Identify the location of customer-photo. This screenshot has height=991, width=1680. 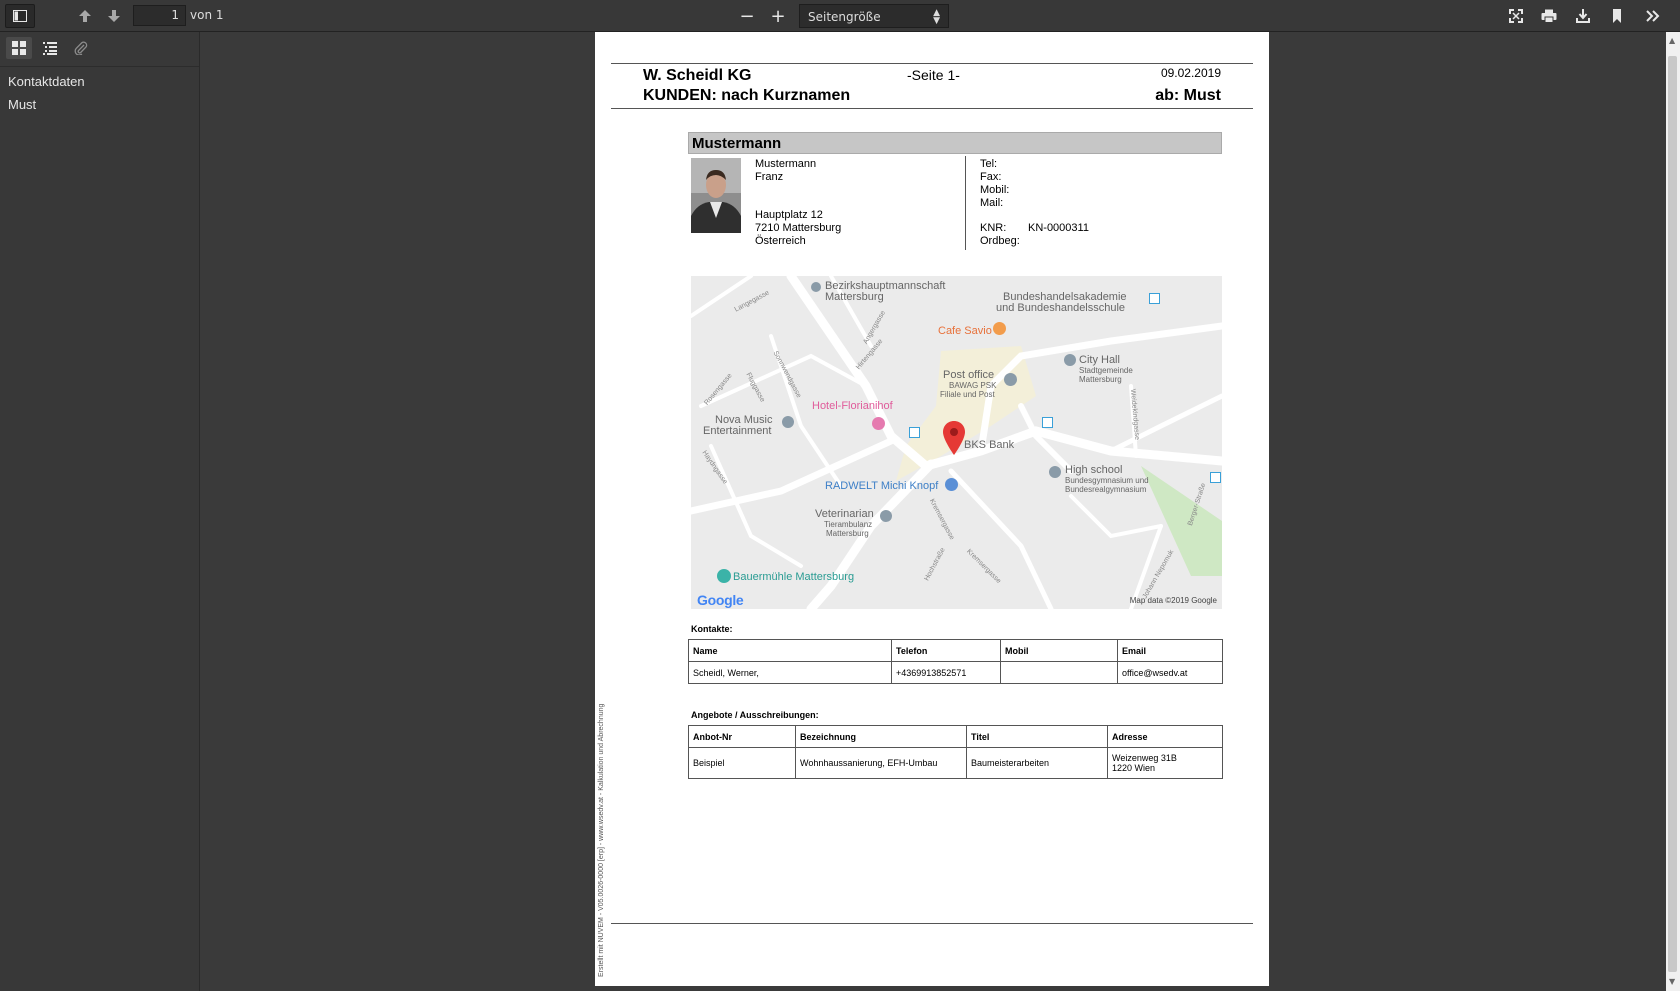
(716, 195).